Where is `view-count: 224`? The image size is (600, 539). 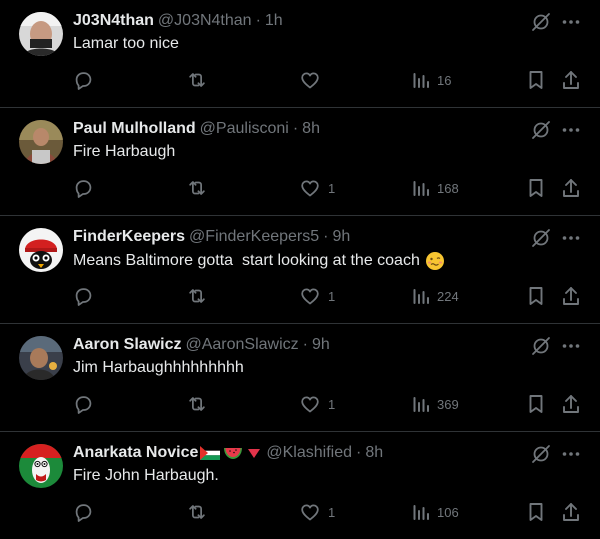 view-count: 224 is located at coordinates (448, 296).